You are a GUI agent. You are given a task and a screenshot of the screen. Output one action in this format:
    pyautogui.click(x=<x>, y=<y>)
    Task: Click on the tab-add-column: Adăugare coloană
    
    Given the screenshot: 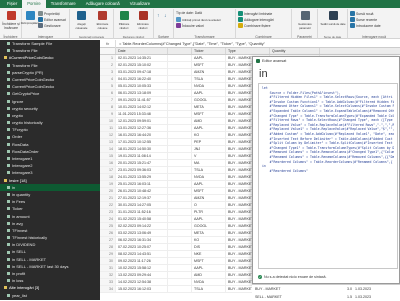 What is the action you would take?
    pyautogui.click(x=103, y=4)
    